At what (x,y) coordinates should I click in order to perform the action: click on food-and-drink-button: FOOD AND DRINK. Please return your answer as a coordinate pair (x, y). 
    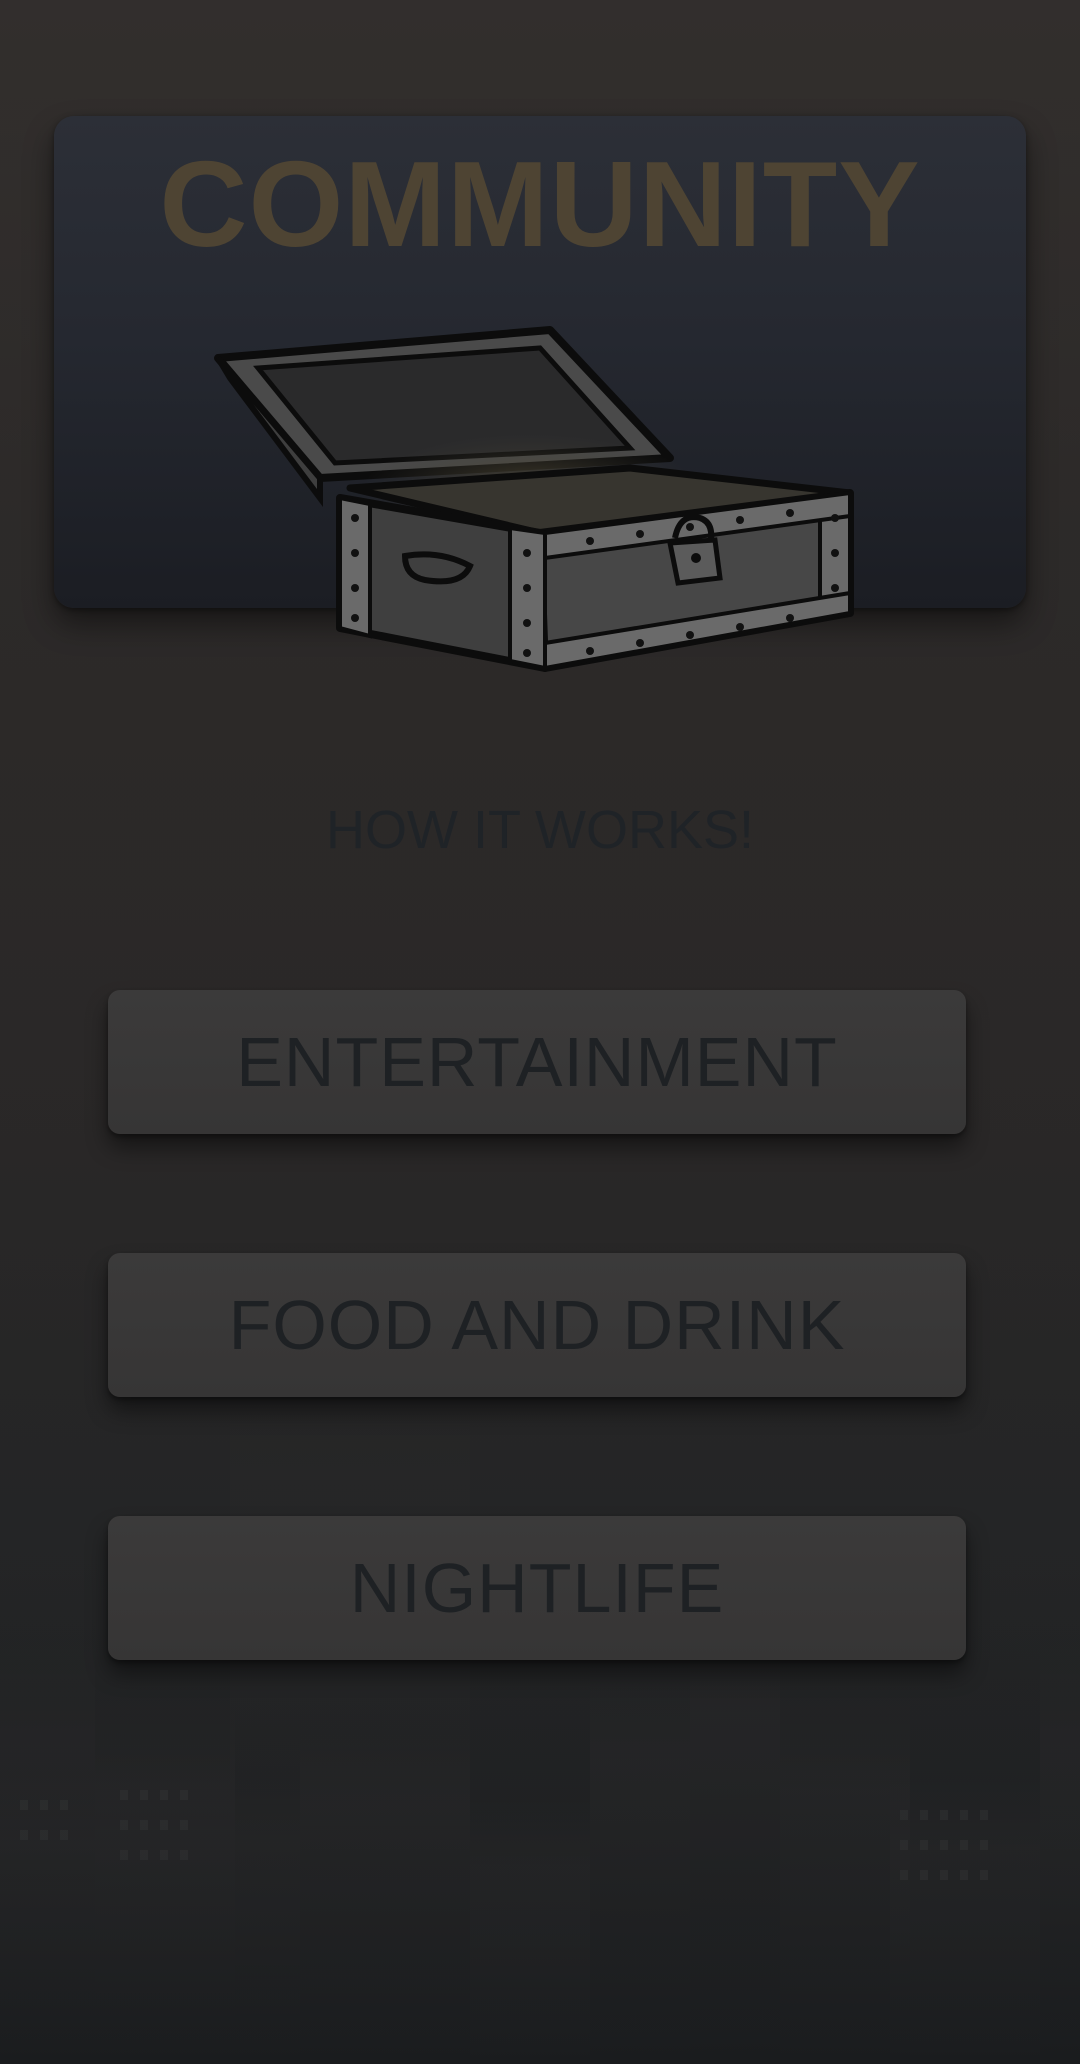
    Looking at the image, I should click on (537, 1325).